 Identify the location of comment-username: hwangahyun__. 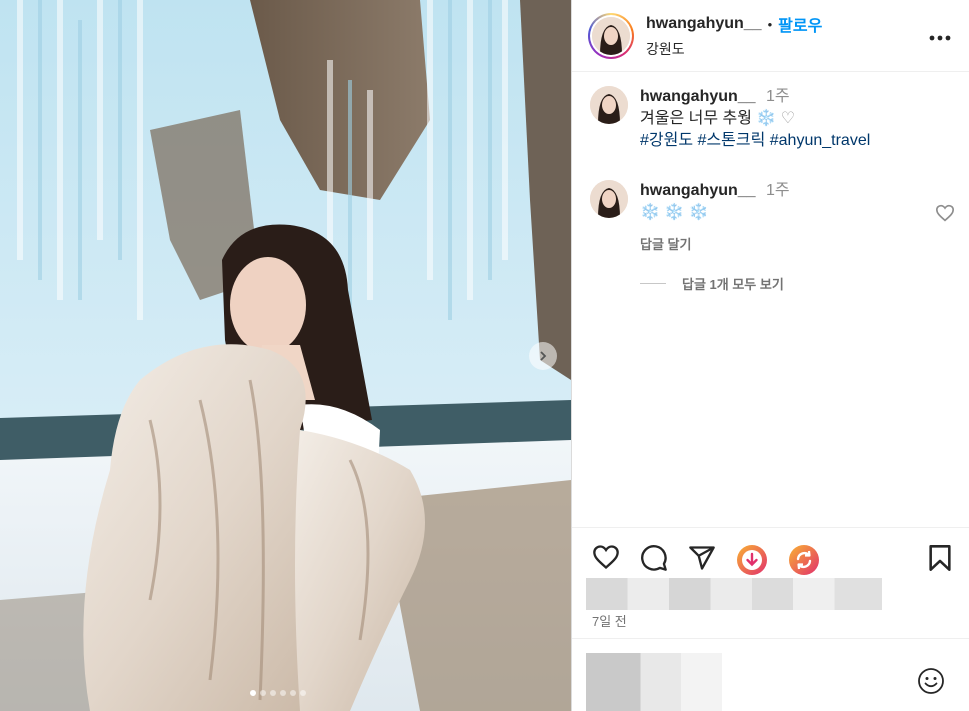
(698, 190).